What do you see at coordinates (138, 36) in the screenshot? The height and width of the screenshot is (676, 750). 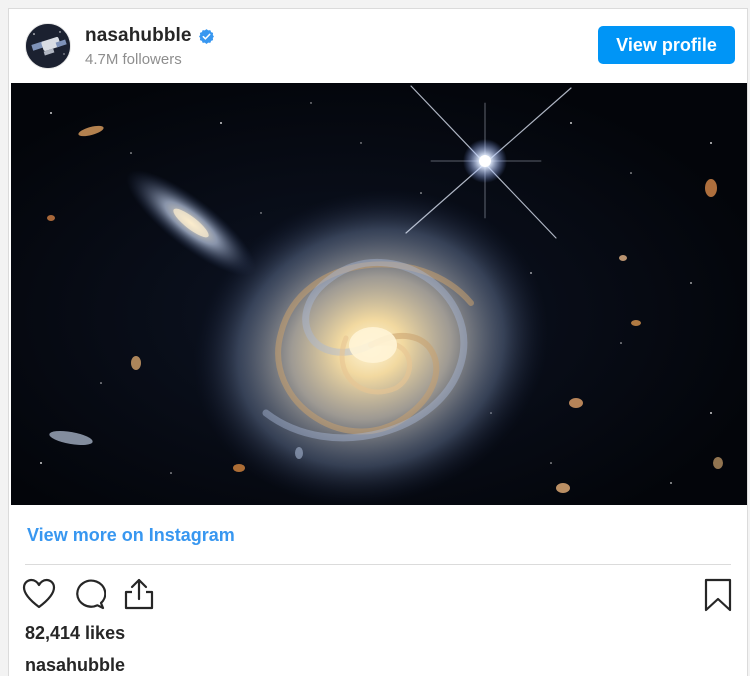 I see `username: nasahubble` at bounding box center [138, 36].